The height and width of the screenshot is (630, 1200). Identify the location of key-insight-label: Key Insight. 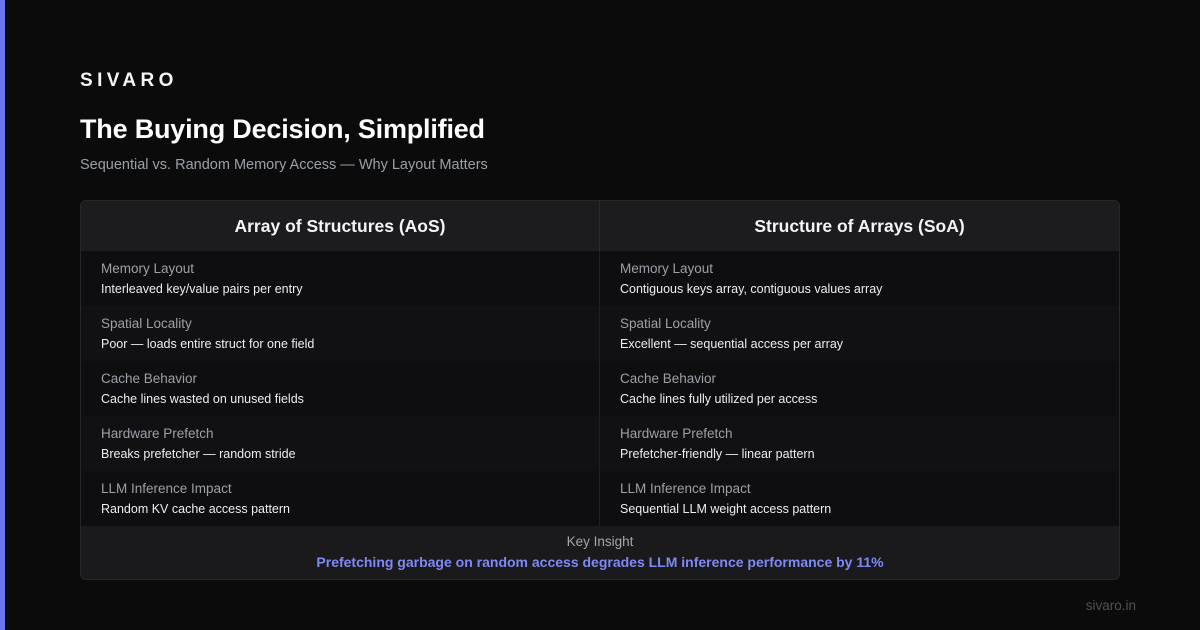
(600, 541).